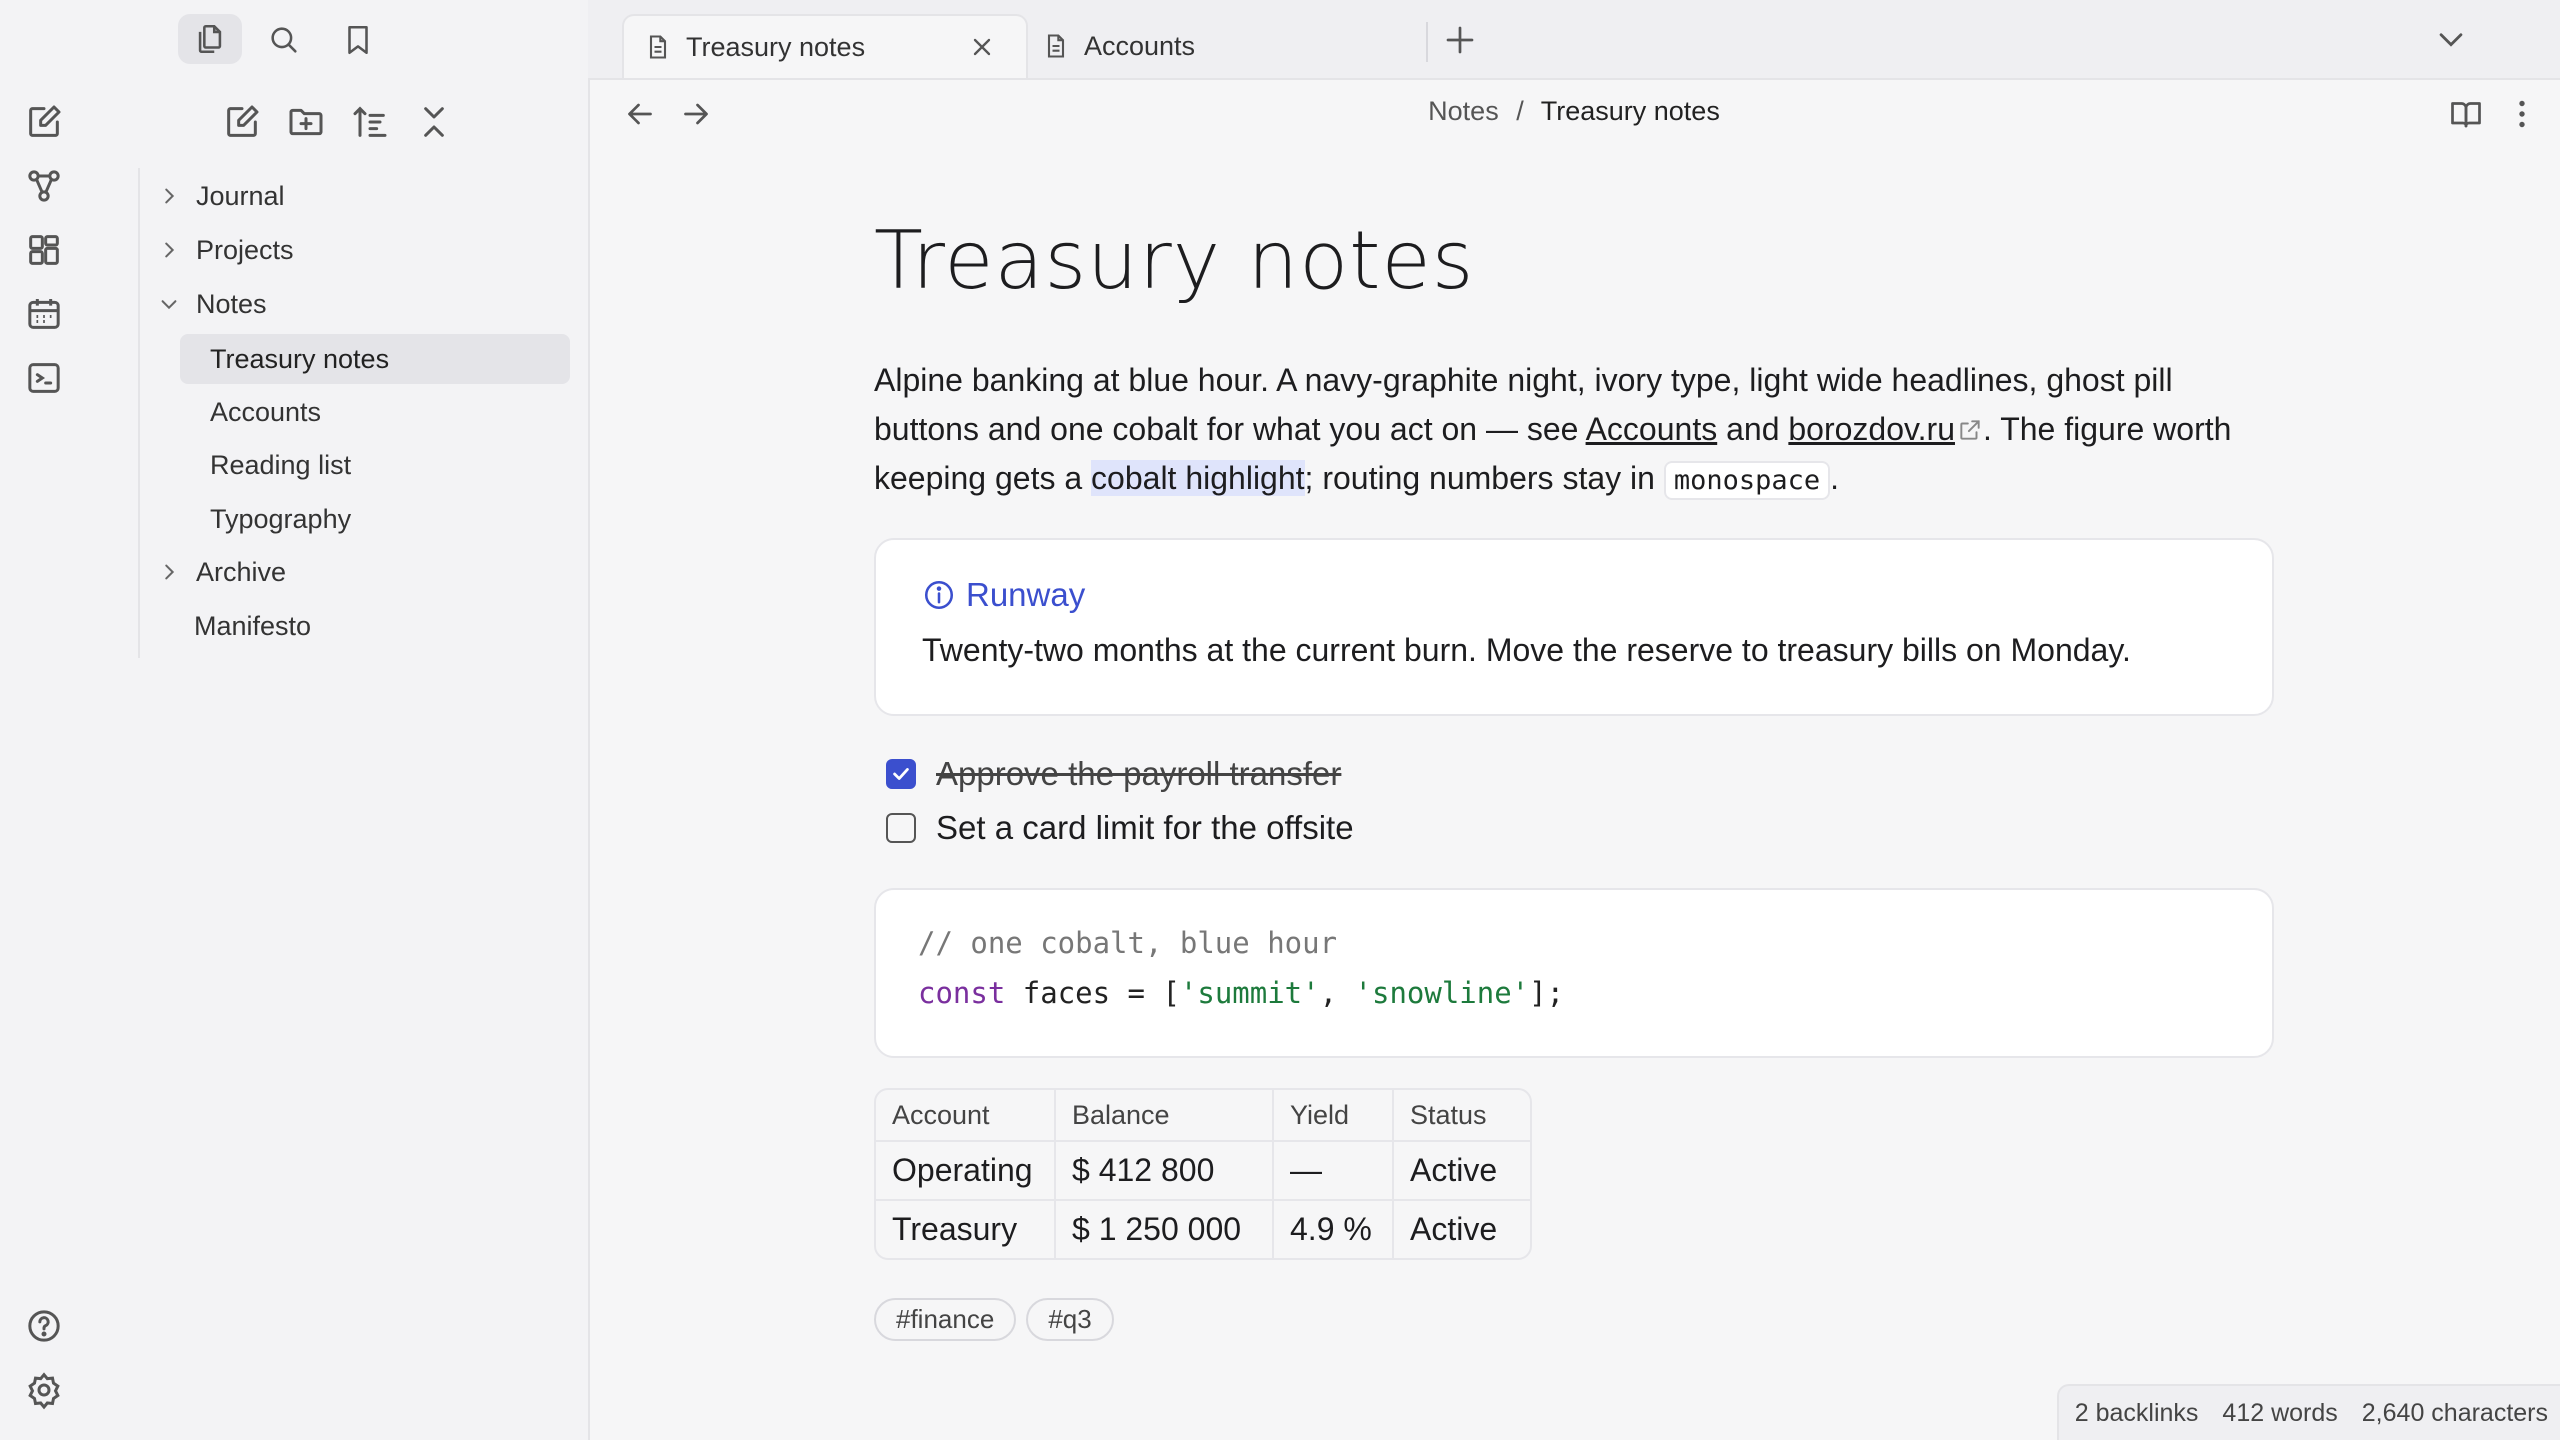  I want to click on task-checkbox-checked, so click(901, 774).